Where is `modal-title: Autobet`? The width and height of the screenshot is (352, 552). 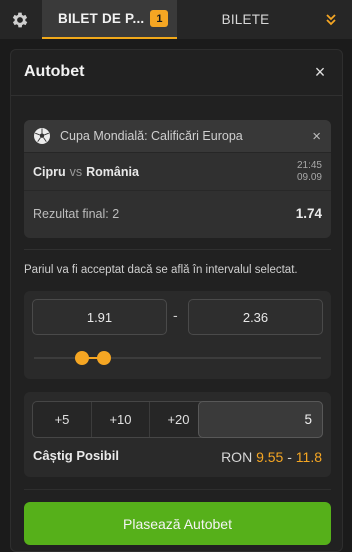 modal-title: Autobet is located at coordinates (54, 71).